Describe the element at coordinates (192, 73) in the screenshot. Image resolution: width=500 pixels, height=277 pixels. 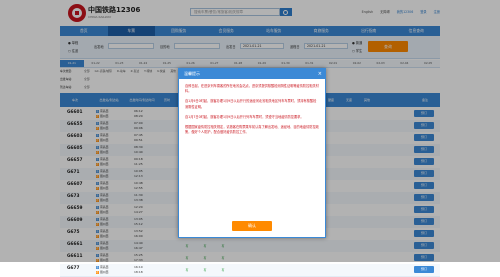
I see `notice-dialog-title: 温馨提示` at that location.